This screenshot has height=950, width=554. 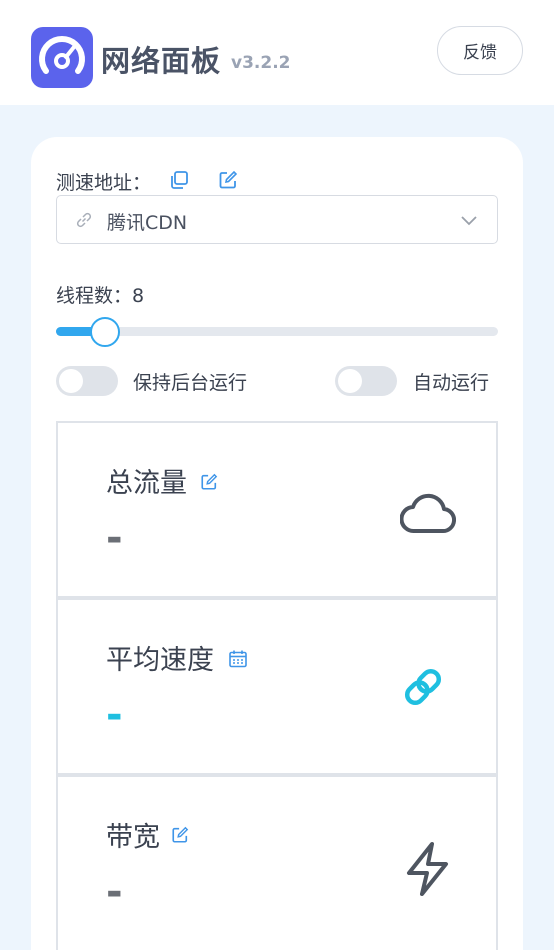 What do you see at coordinates (428, 515) in the screenshot?
I see `cloud-icon` at bounding box center [428, 515].